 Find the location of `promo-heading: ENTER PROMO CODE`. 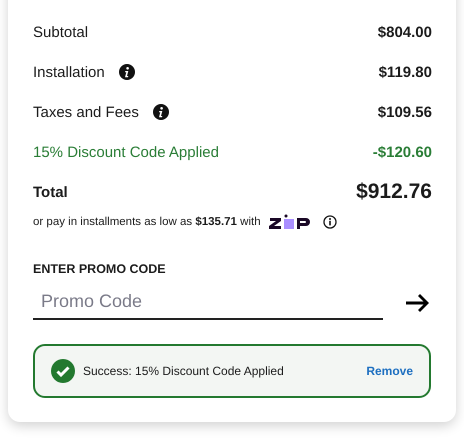

promo-heading: ENTER PROMO CODE is located at coordinates (100, 269).